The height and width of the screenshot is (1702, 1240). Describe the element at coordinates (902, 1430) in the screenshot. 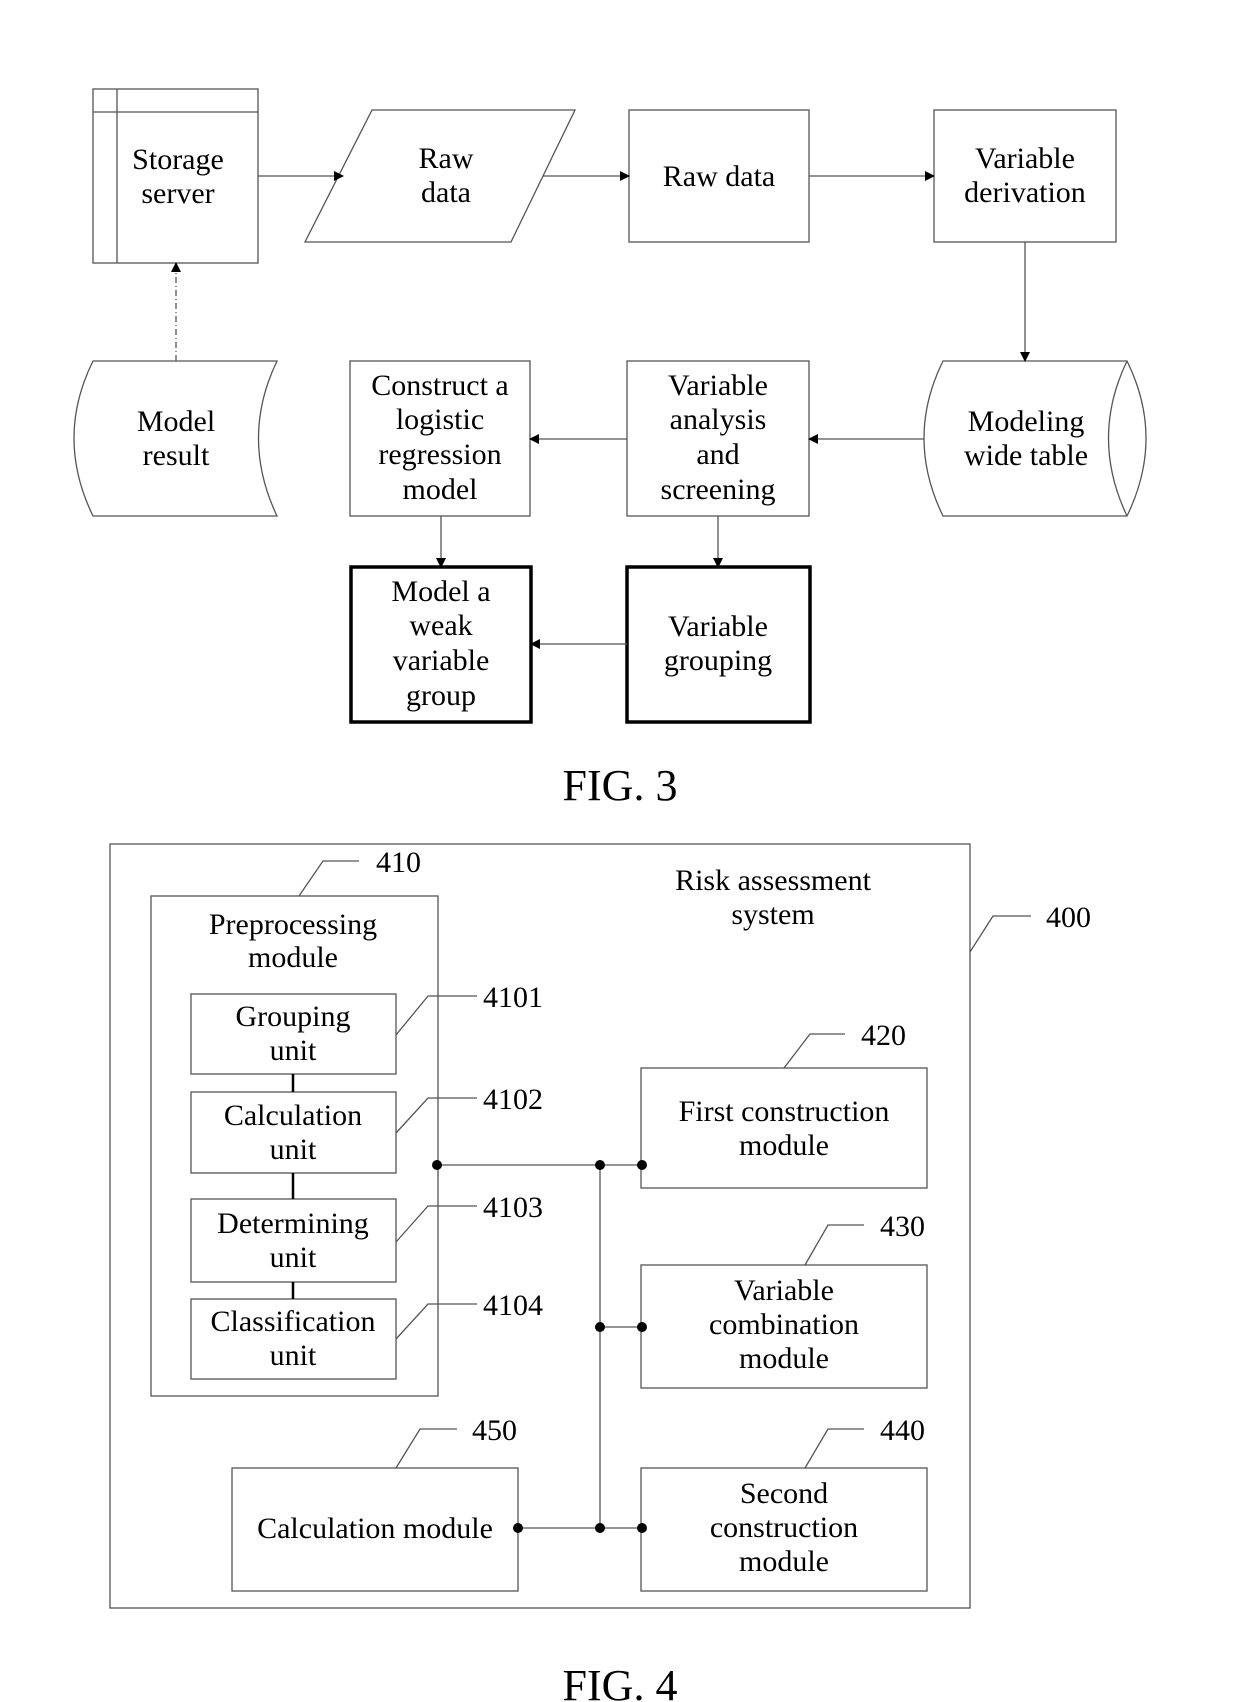

I see `ref-440: 440` at that location.